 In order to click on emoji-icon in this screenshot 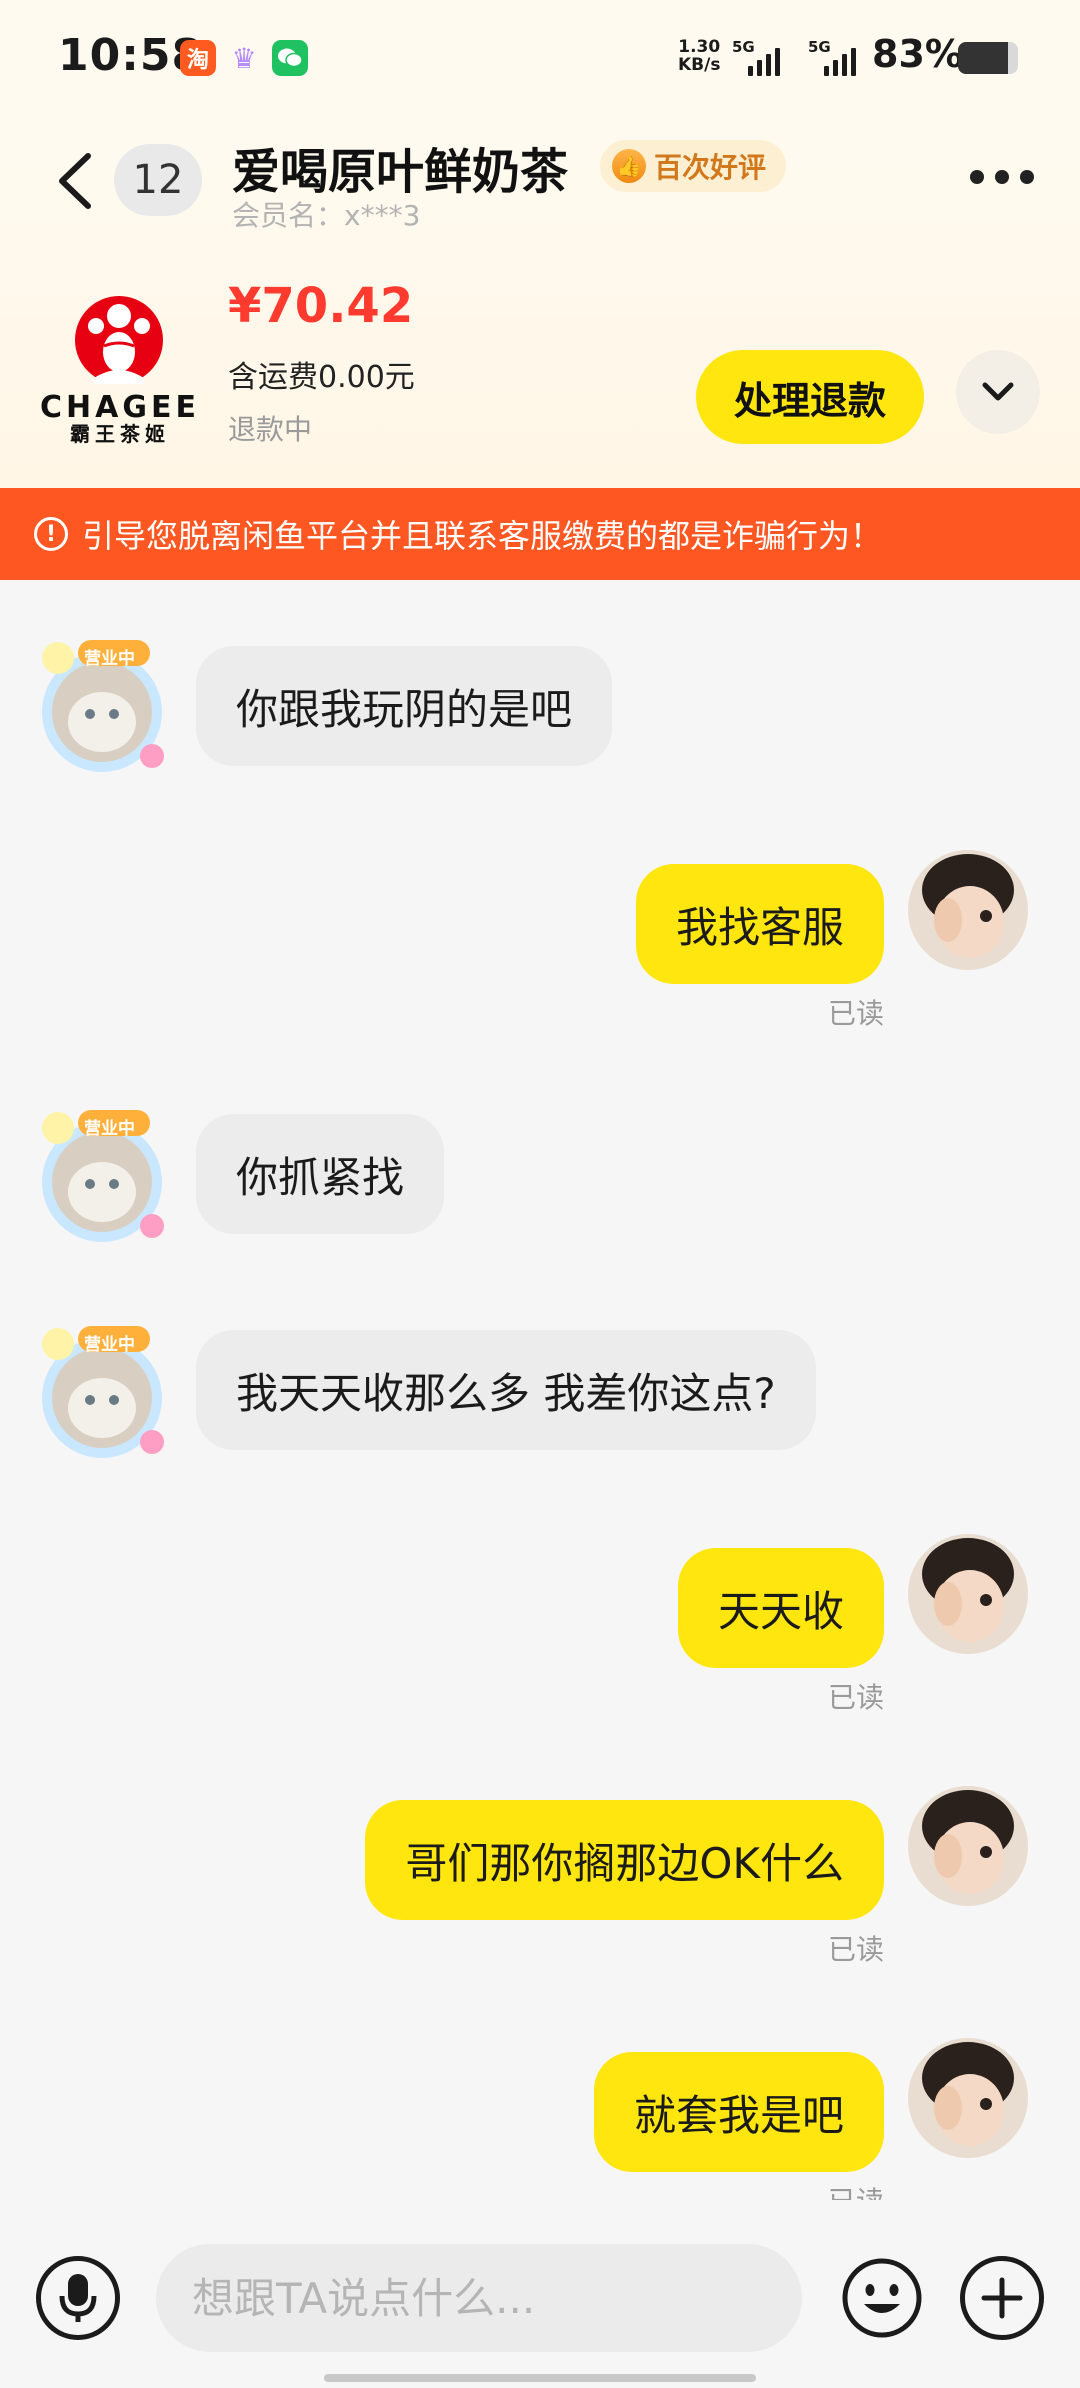, I will do `click(882, 2298)`.